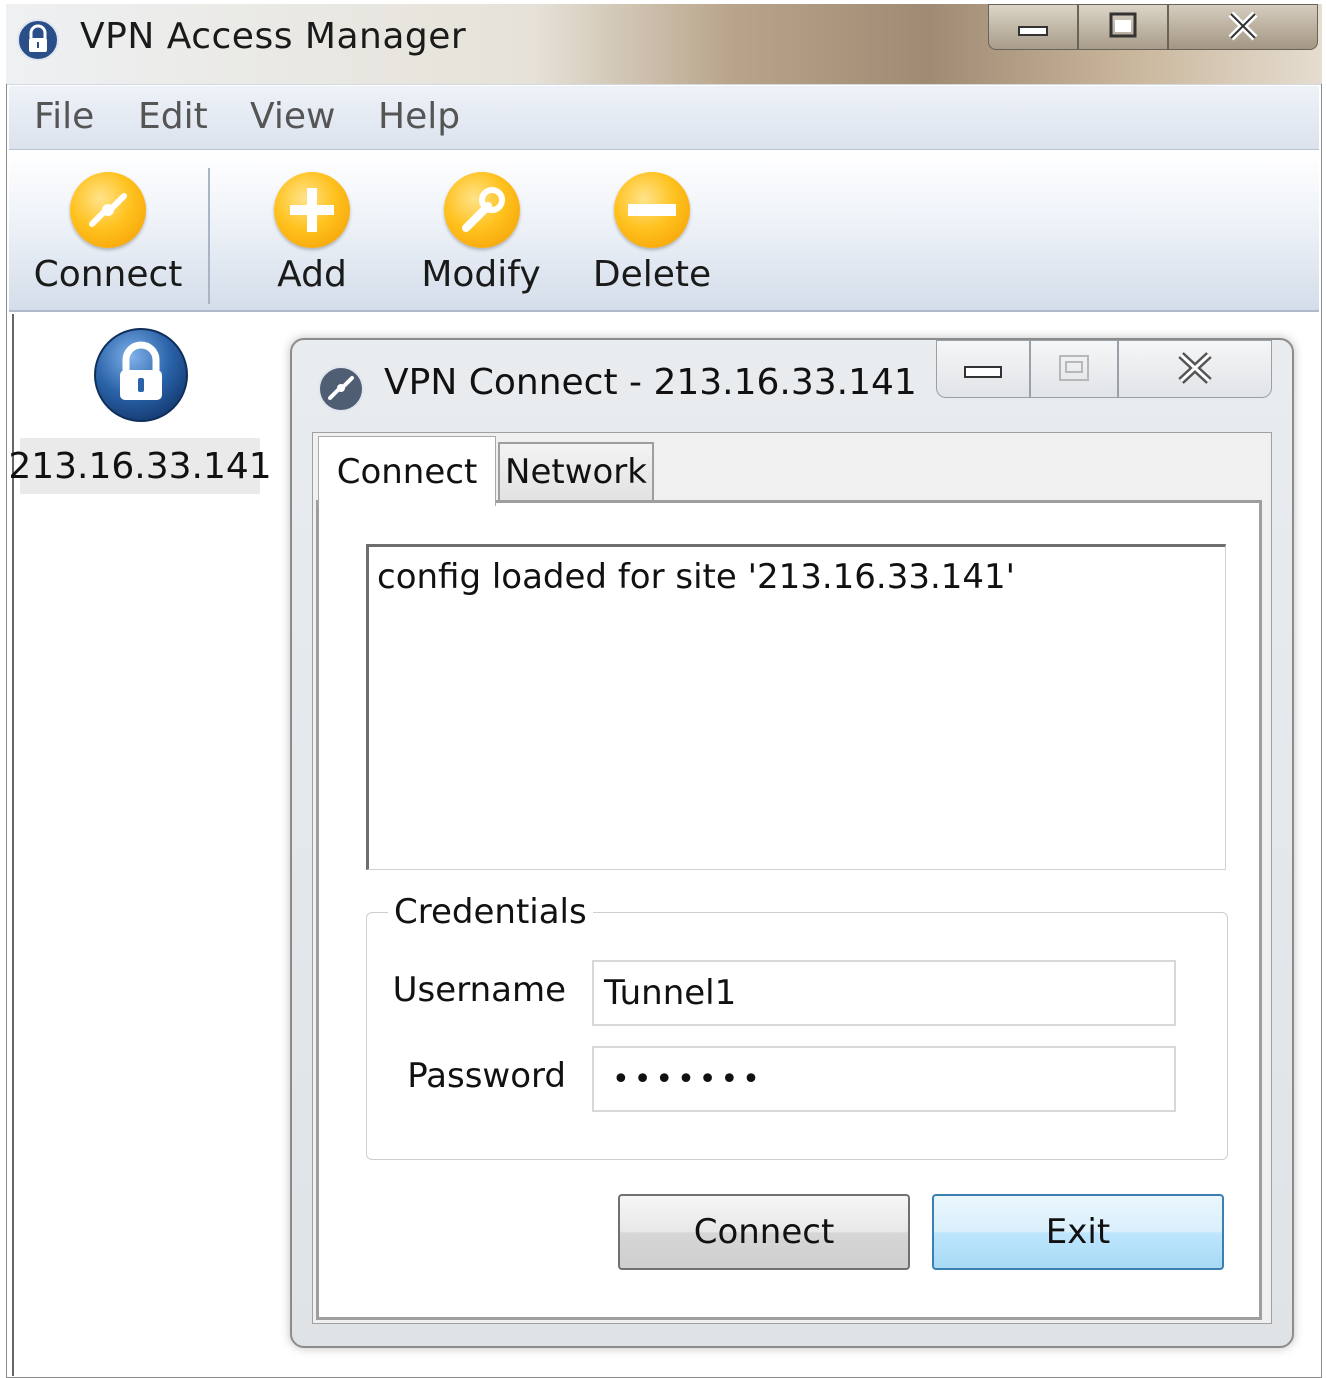  What do you see at coordinates (38, 40) in the screenshot?
I see `app-icon` at bounding box center [38, 40].